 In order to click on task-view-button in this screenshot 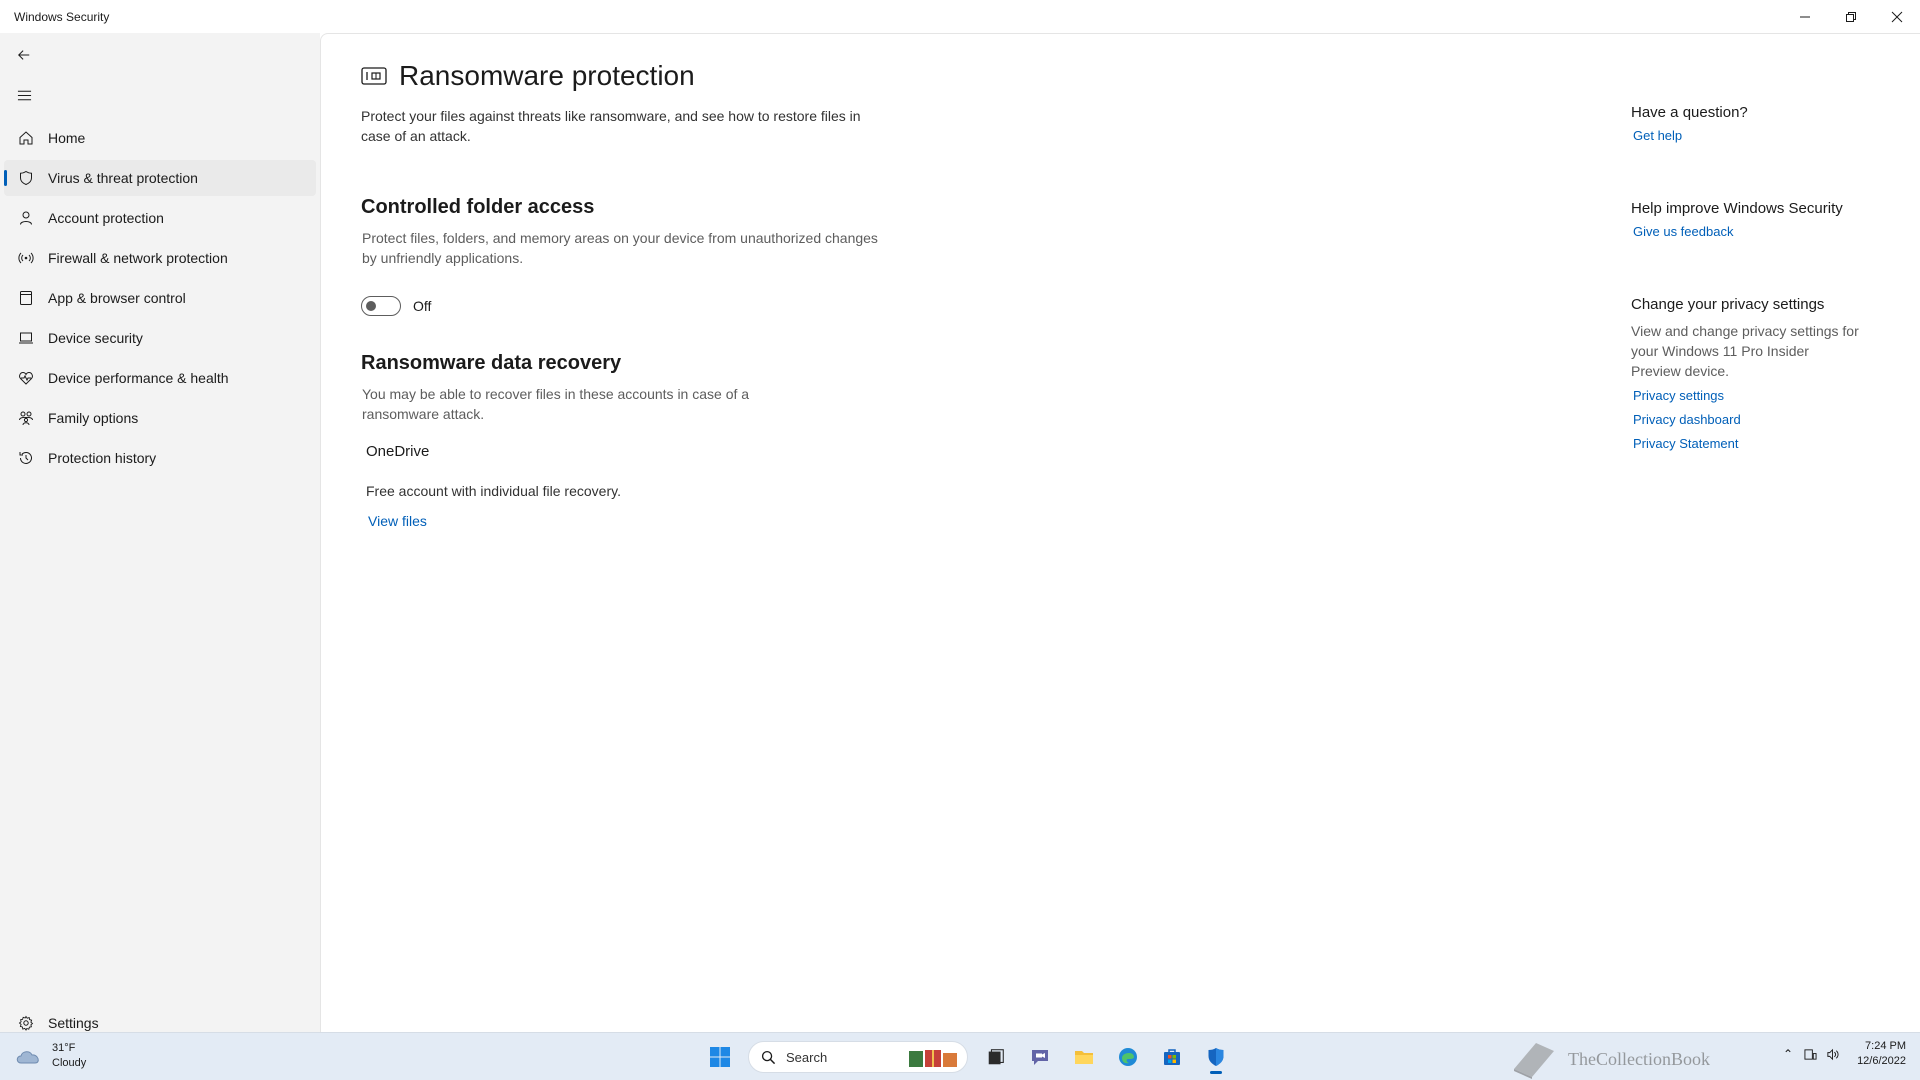, I will do `click(996, 1057)`.